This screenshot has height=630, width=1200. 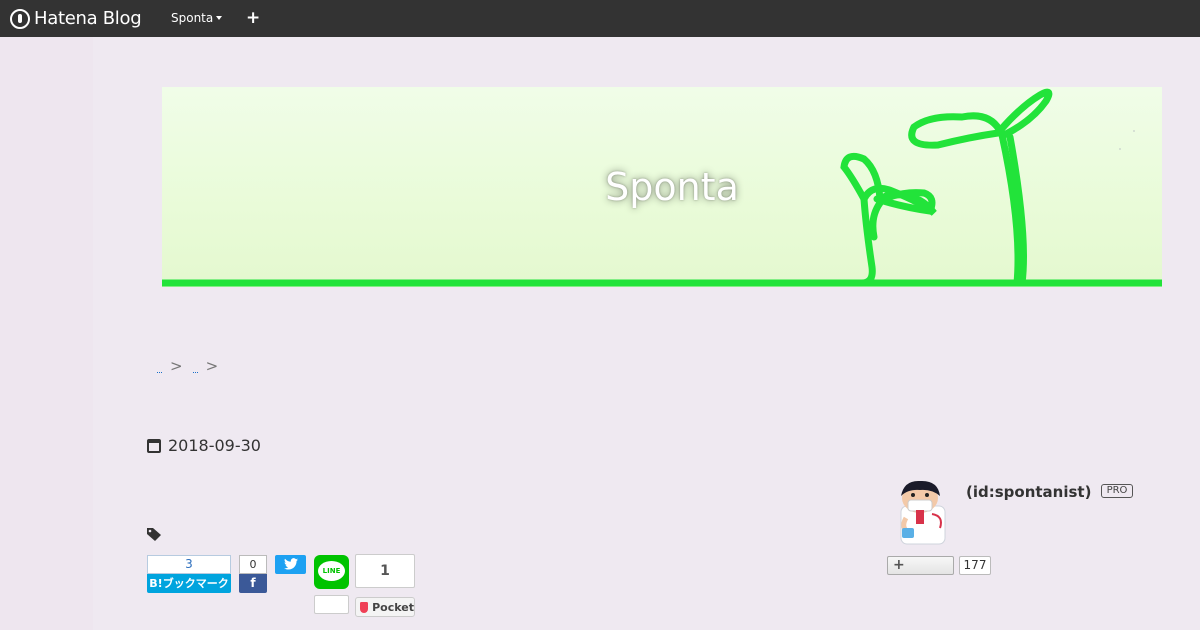 I want to click on hatena-bookmark-label: B!ブックマーク, so click(x=189, y=583).